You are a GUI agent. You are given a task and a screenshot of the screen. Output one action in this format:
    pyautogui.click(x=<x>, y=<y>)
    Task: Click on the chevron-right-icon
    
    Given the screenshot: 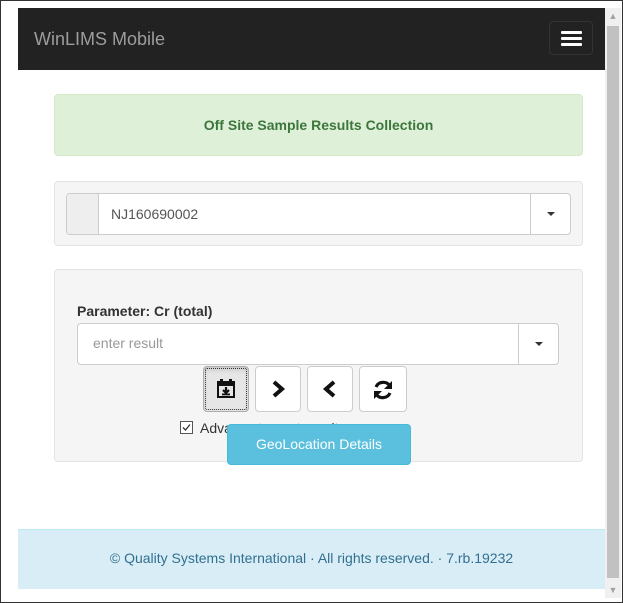 What is the action you would take?
    pyautogui.click(x=279, y=389)
    